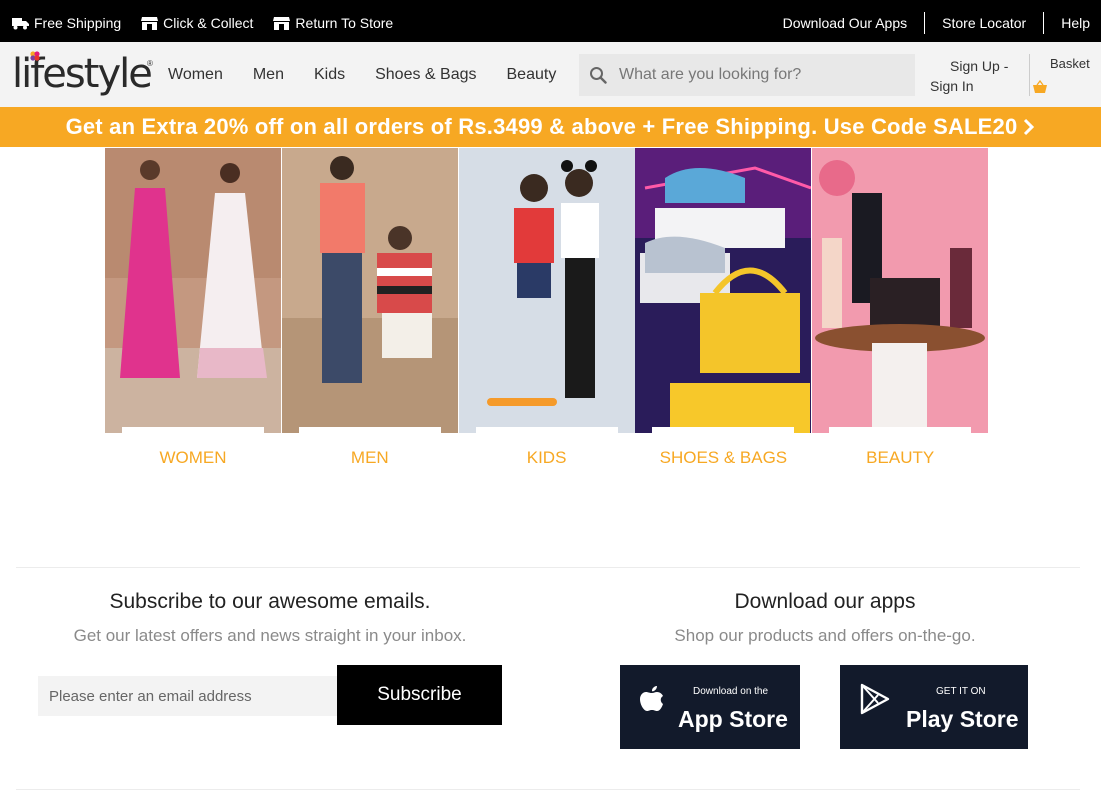 The width and height of the screenshot is (1101, 796). I want to click on sign-up-link: Sign Up -, so click(969, 66).